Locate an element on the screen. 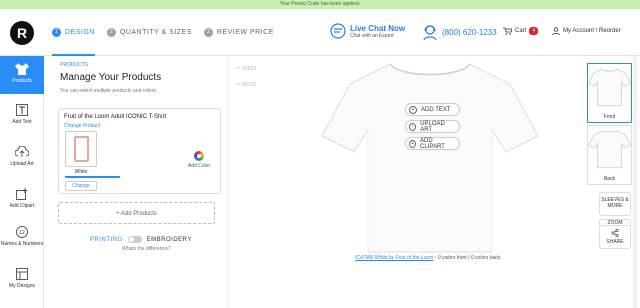 This screenshot has height=308, width=640. embroidery-label: EMBROIDERY is located at coordinates (169, 240).